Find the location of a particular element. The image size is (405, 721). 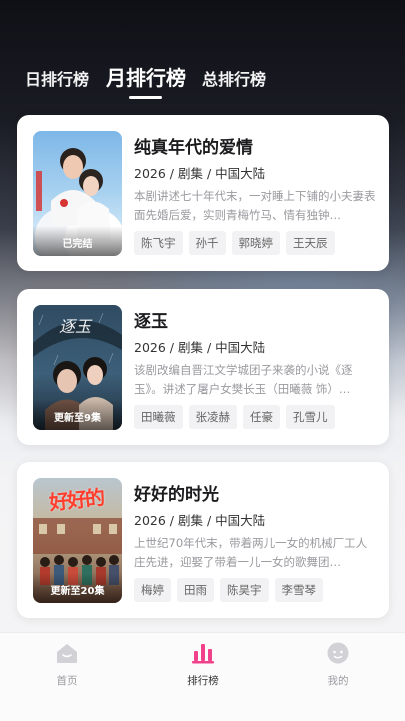

drama-poster: 逐玉 更新至9集 is located at coordinates (77, 367).